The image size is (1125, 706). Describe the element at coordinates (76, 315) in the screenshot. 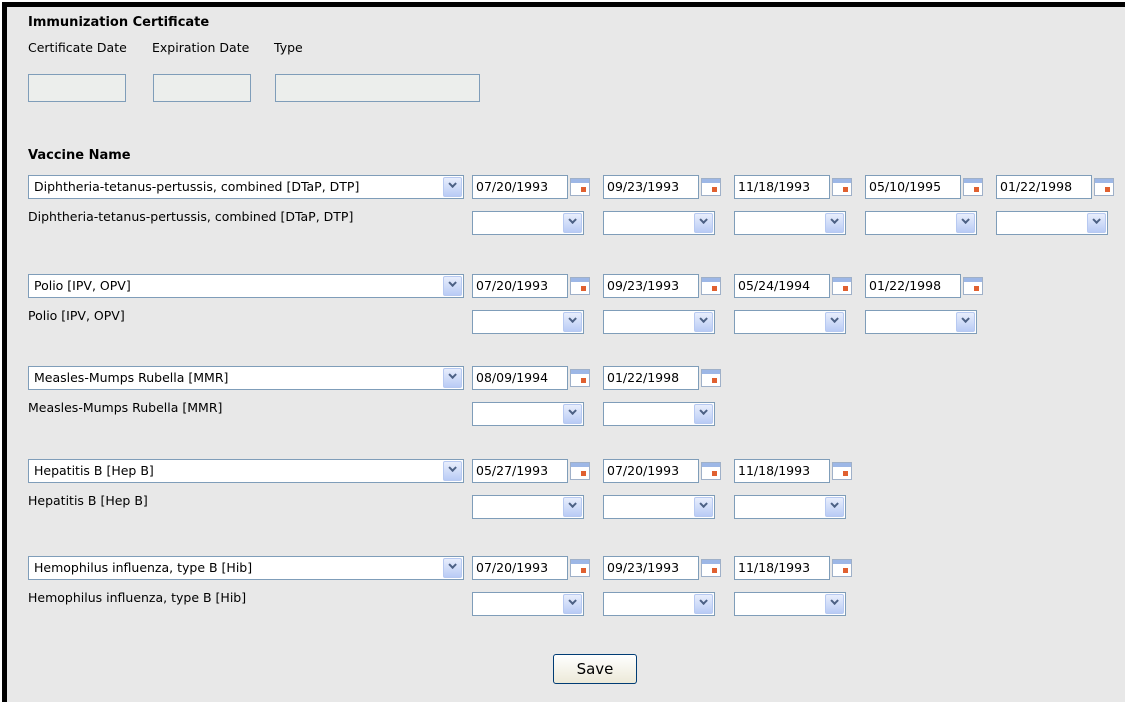

I see `vaccine-name-label: Polio [IPV, OPV]` at that location.